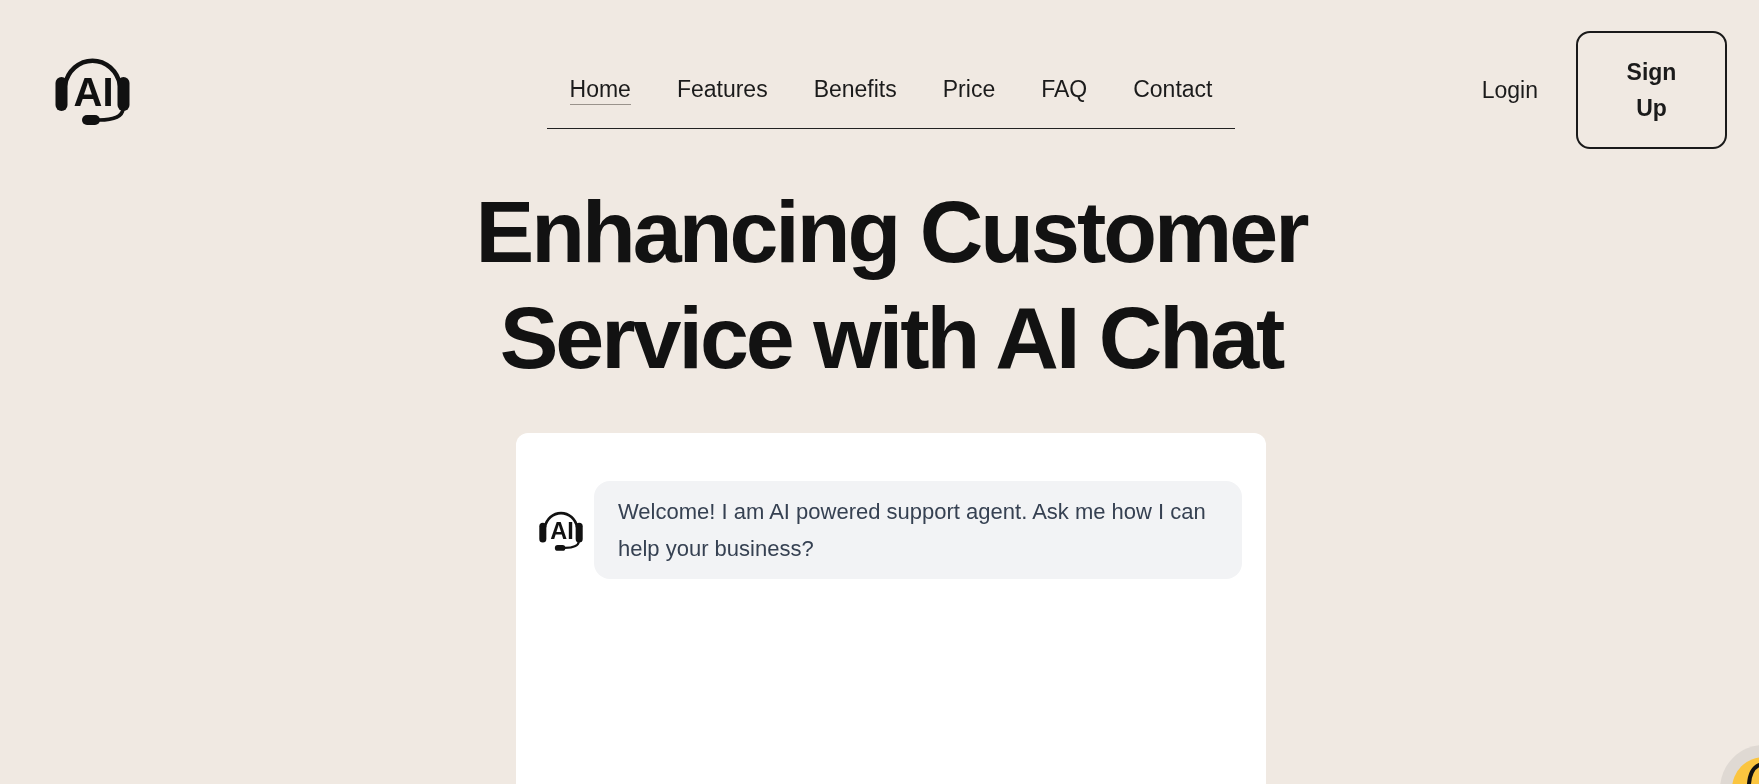 This screenshot has height=784, width=1759. Describe the element at coordinates (561, 531) in the screenshot. I see `avatar-text: AI` at that location.